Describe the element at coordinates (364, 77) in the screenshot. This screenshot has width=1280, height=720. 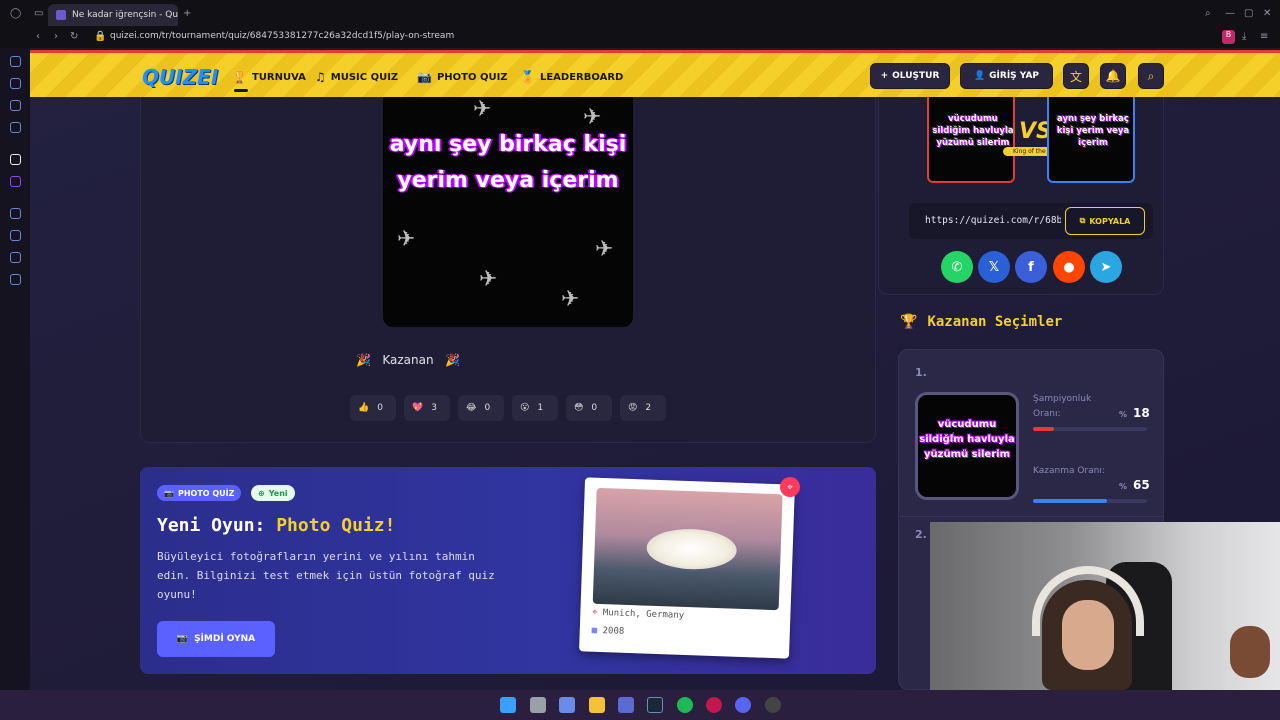
I see `nav-label: MUSIC QUIZ` at that location.